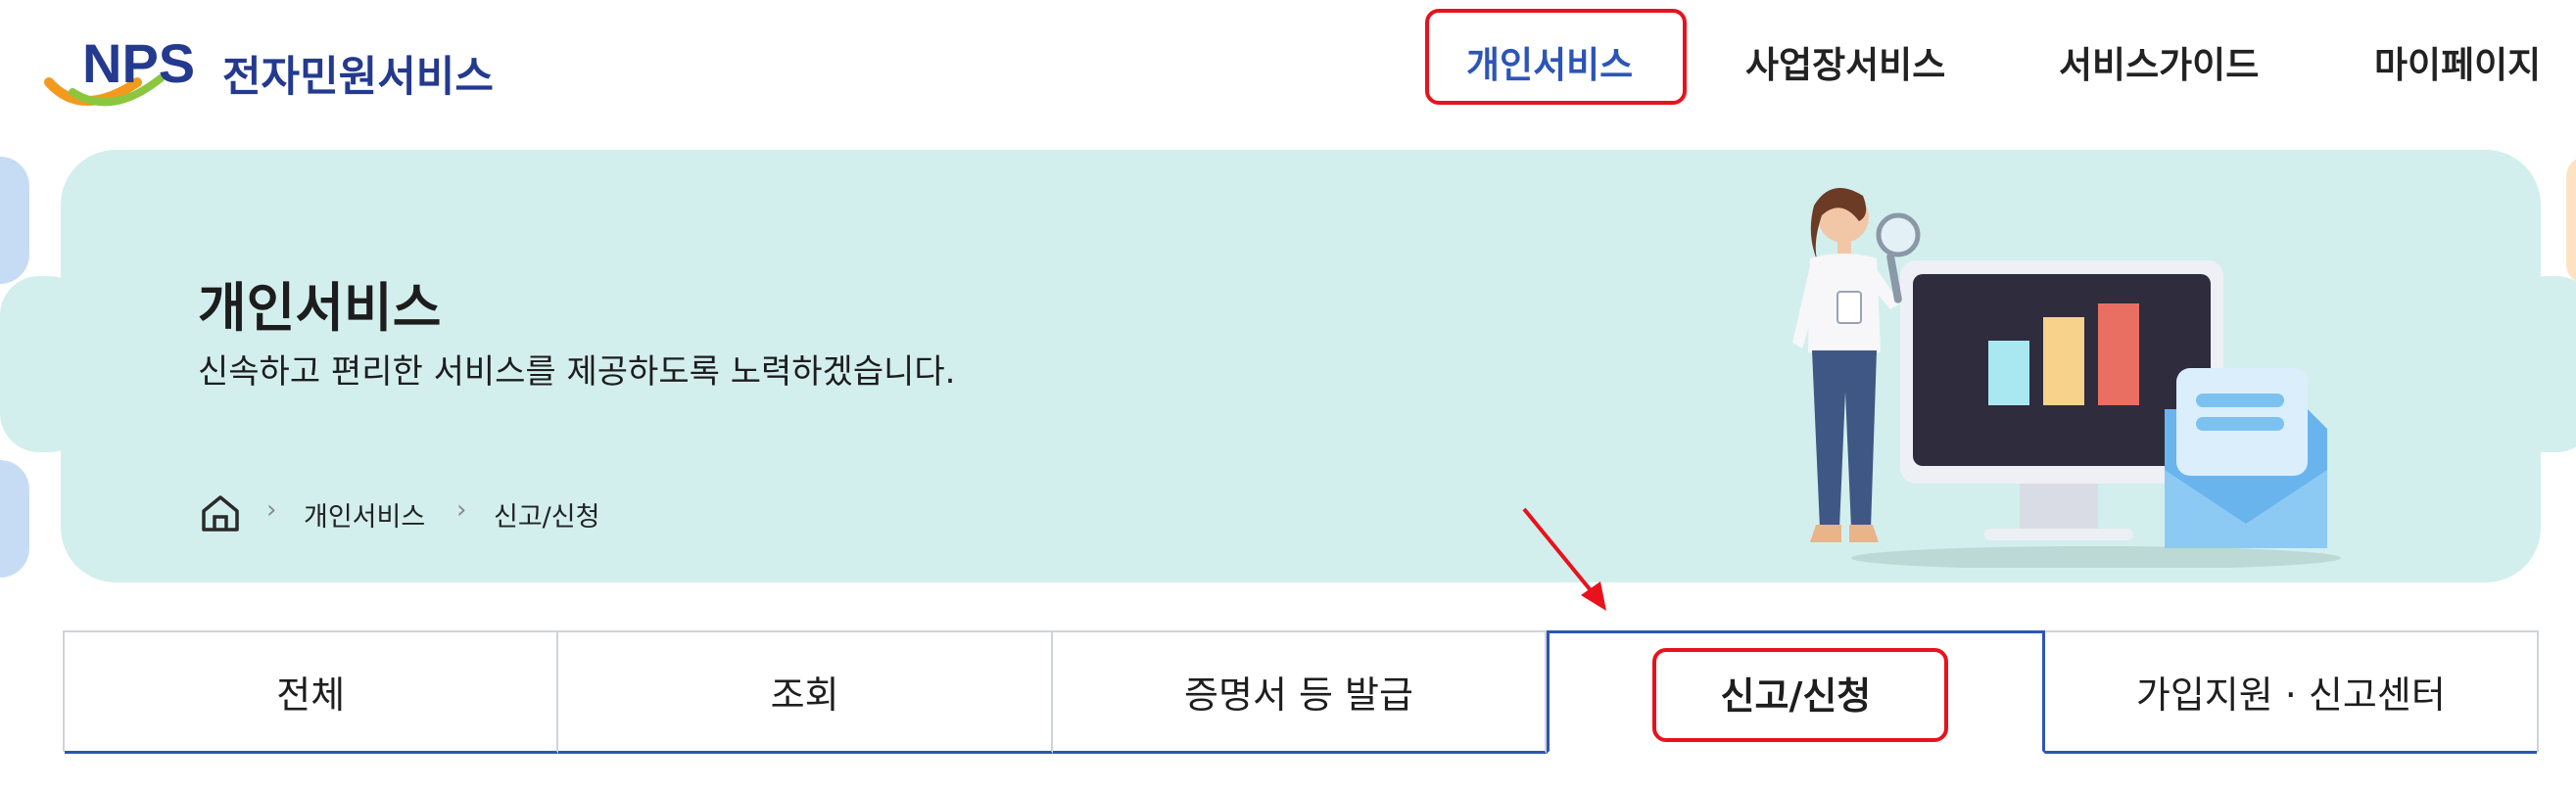 The height and width of the screenshot is (789, 2576). I want to click on tab-report-apply: 신고/신청, so click(1796, 692).